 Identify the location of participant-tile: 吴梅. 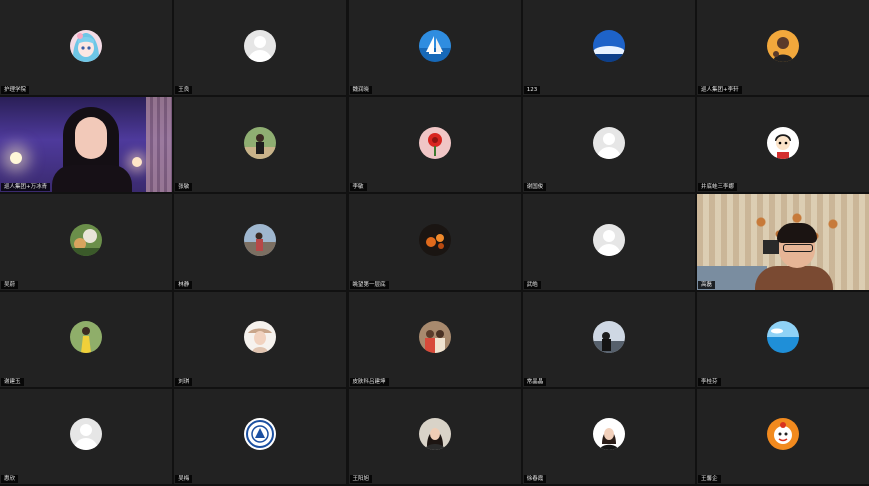
(260, 436).